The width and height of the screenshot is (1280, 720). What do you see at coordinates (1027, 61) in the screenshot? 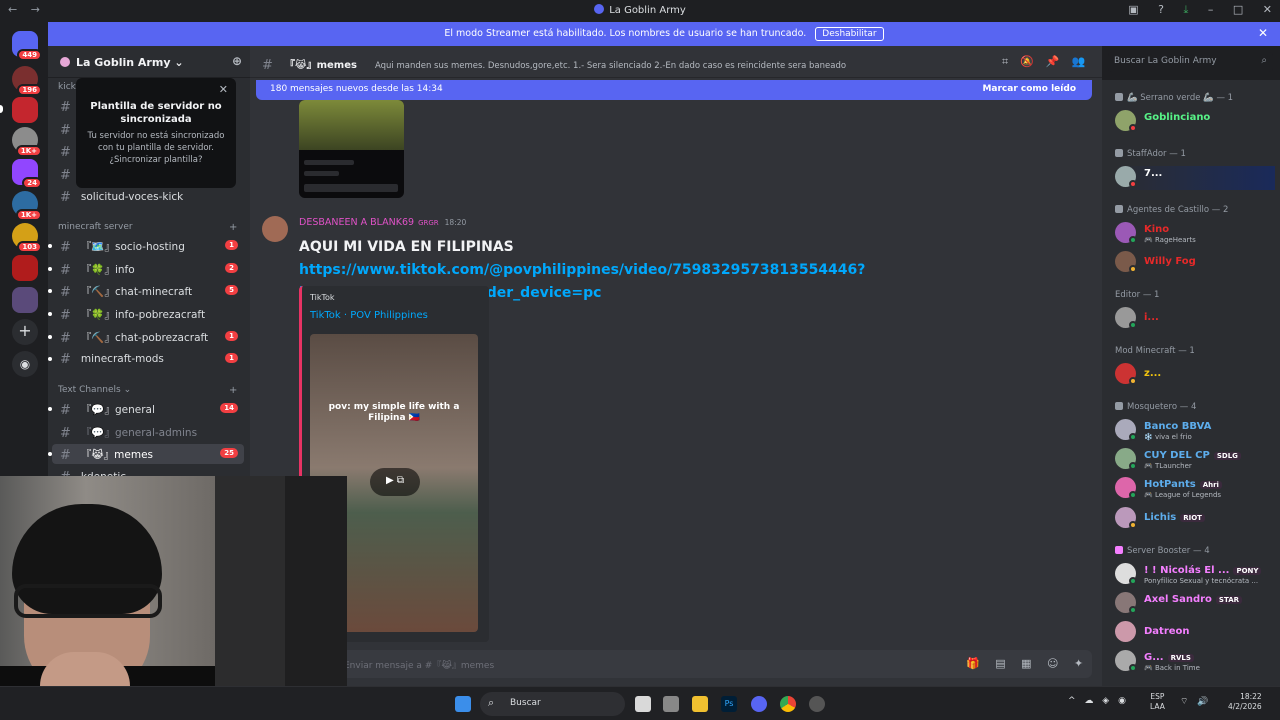
I see `notification-bell-icon: 🔕` at bounding box center [1027, 61].